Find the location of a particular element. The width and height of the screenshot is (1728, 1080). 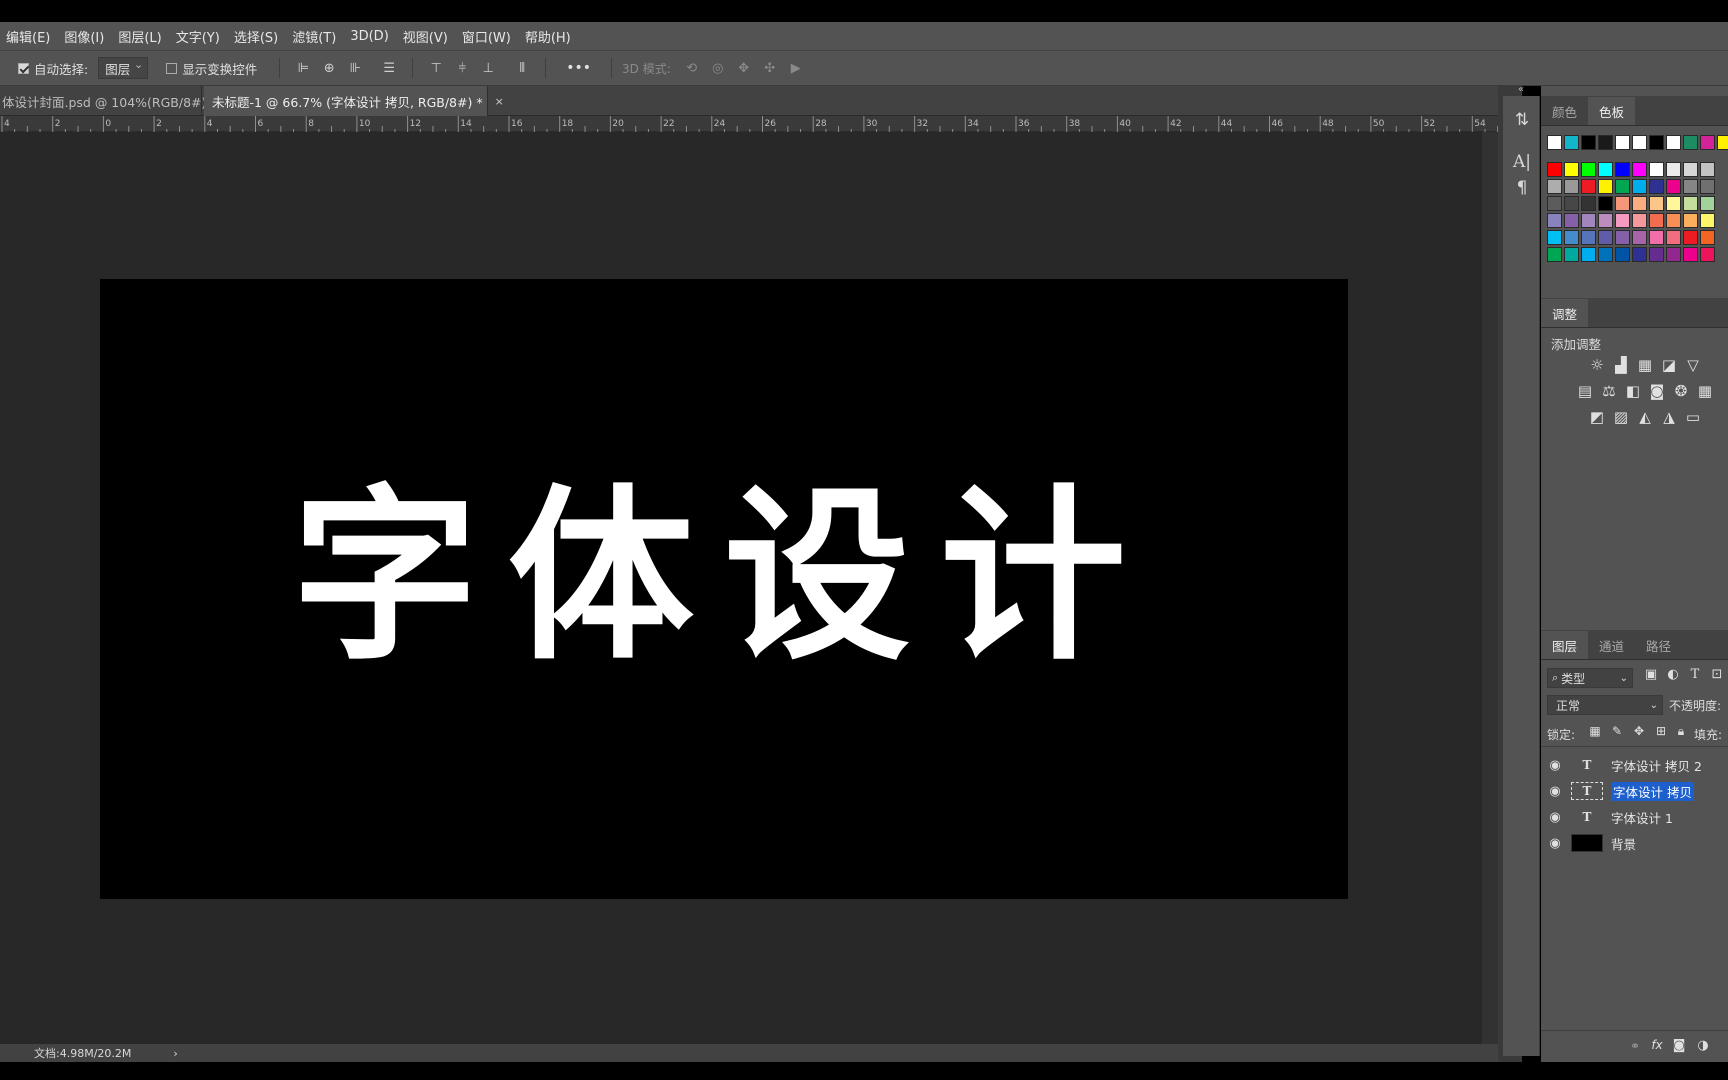

lock-transparent-icon: ▦ is located at coordinates (1595, 731).